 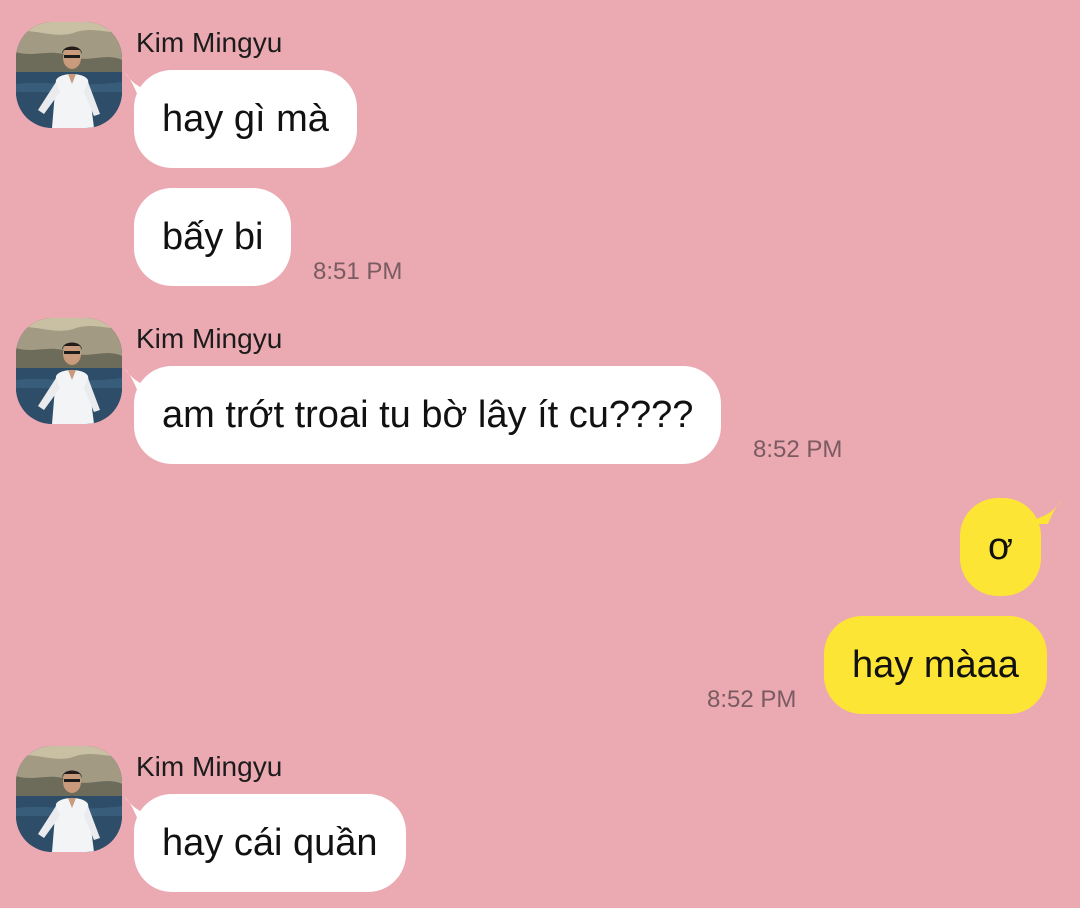 What do you see at coordinates (245, 119) in the screenshot?
I see `message-bubble: hay gì mà` at bounding box center [245, 119].